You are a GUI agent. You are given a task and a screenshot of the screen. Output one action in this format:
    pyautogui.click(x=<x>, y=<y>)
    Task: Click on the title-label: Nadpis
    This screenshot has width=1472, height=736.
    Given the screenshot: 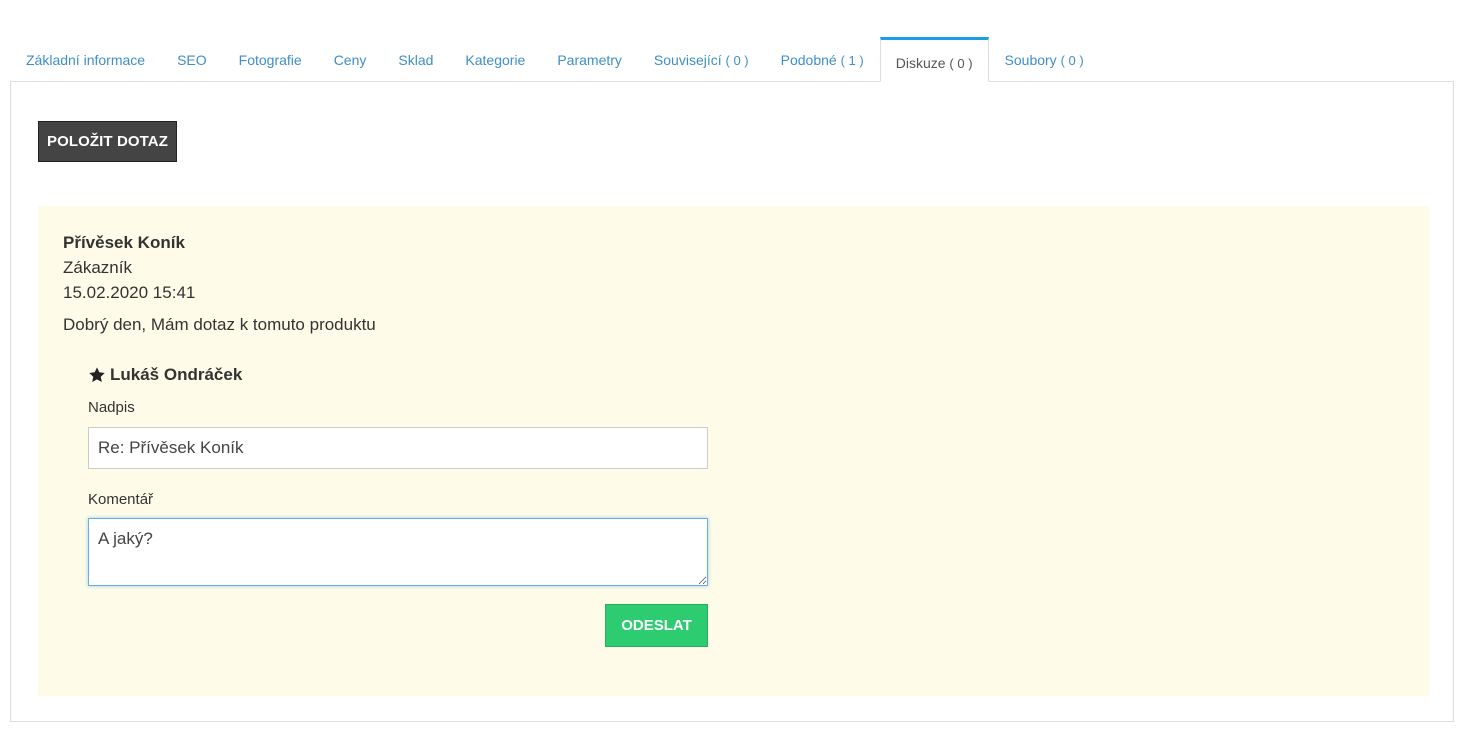 What is the action you would take?
    pyautogui.click(x=111, y=407)
    